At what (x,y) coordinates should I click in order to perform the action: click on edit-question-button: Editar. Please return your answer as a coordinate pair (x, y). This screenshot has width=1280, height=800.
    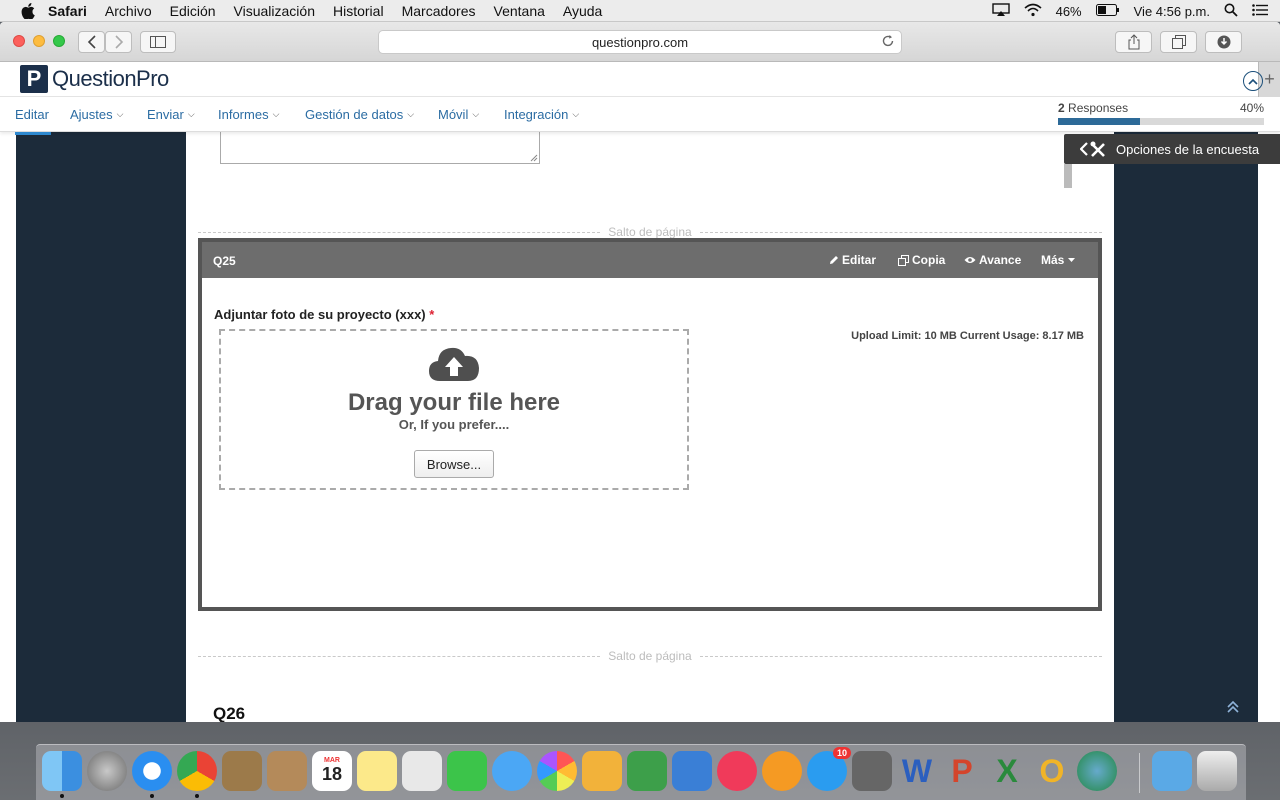
    Looking at the image, I should click on (852, 260).